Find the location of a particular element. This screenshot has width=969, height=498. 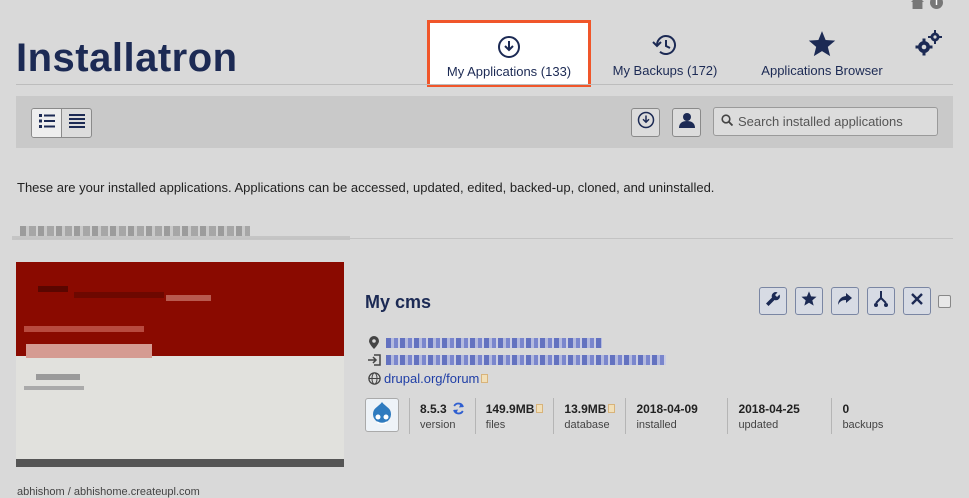

search-input is located at coordinates (833, 121).